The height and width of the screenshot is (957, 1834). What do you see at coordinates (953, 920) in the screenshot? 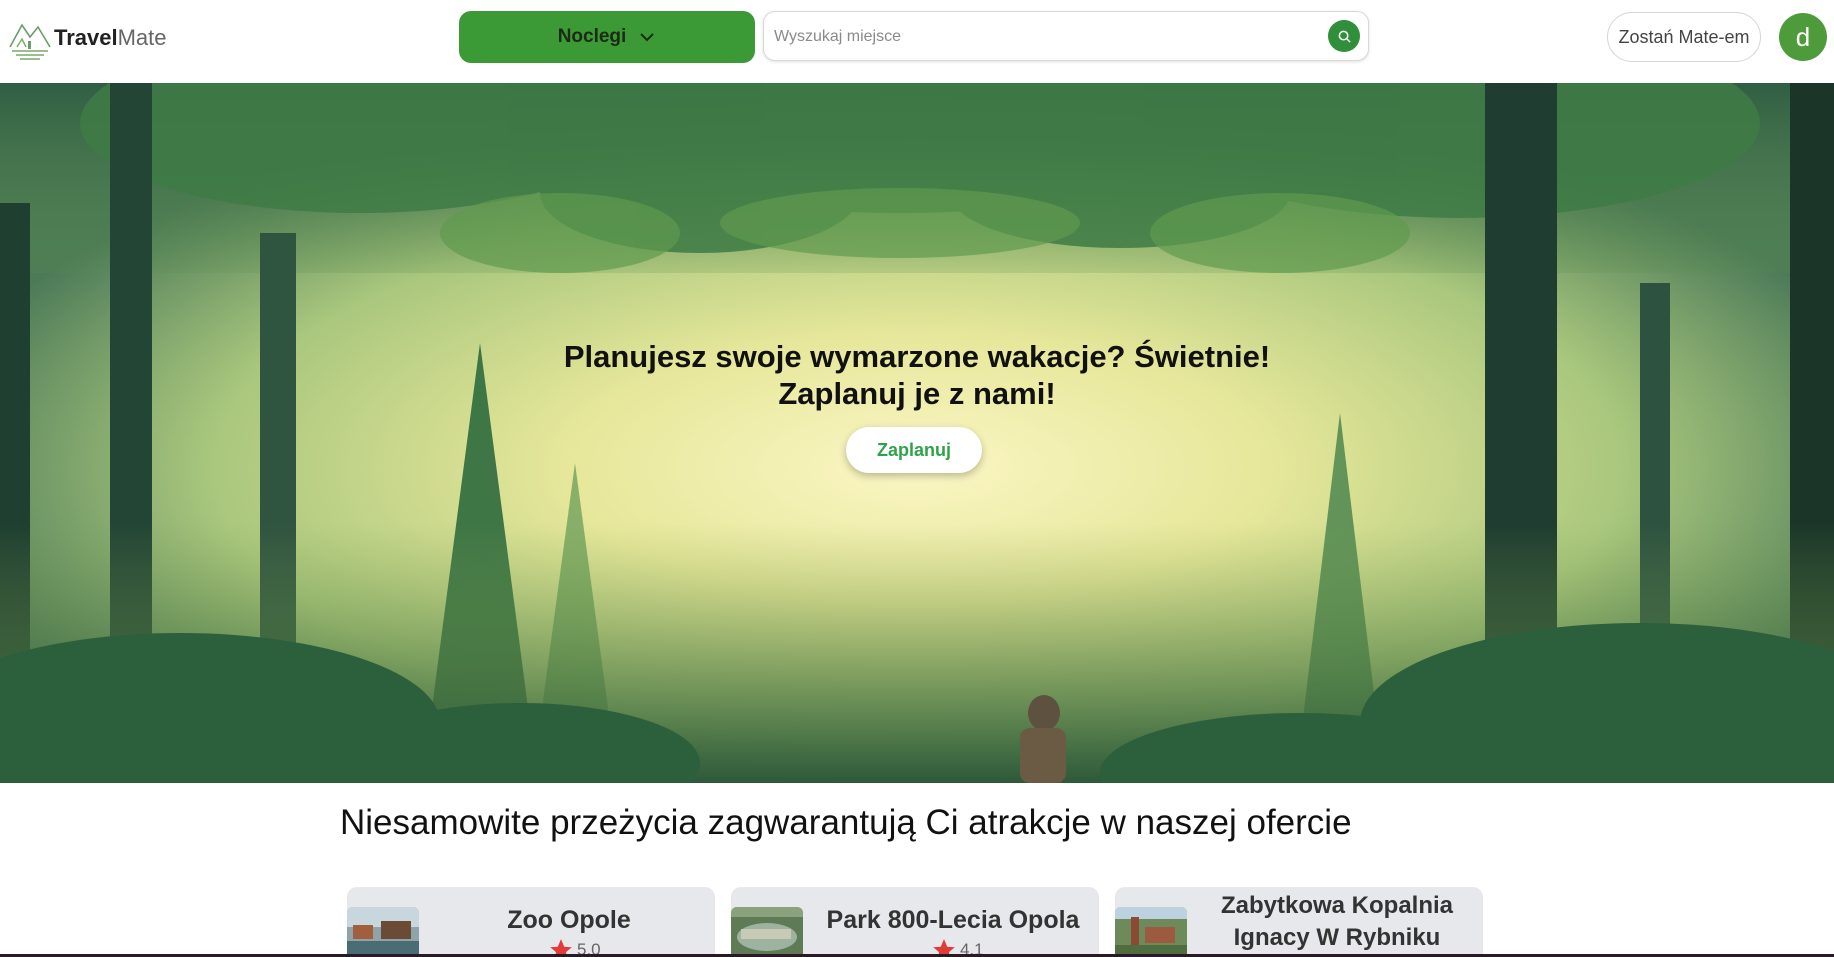
I see `attraction-name: Park 800-Lecia Opola` at bounding box center [953, 920].